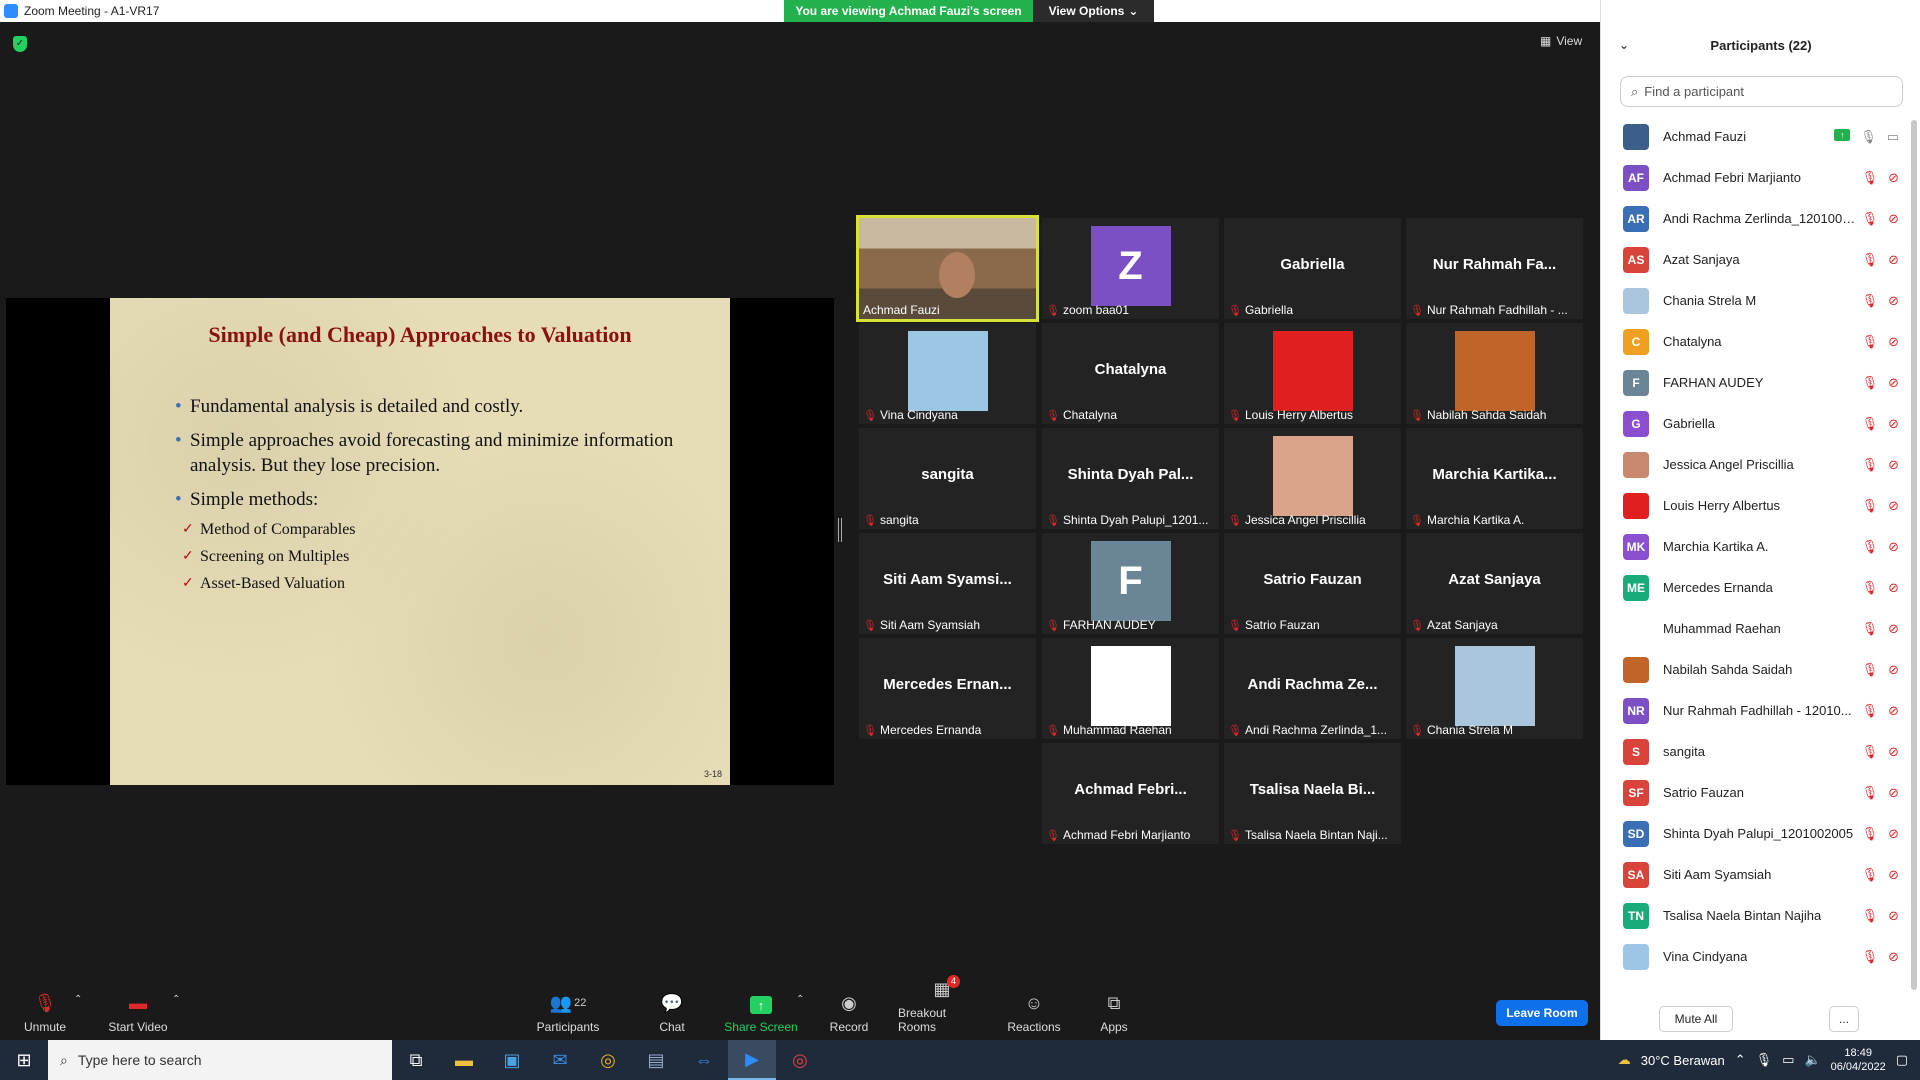  What do you see at coordinates (512, 1060) in the screenshot?
I see `store-icon: ▣` at bounding box center [512, 1060].